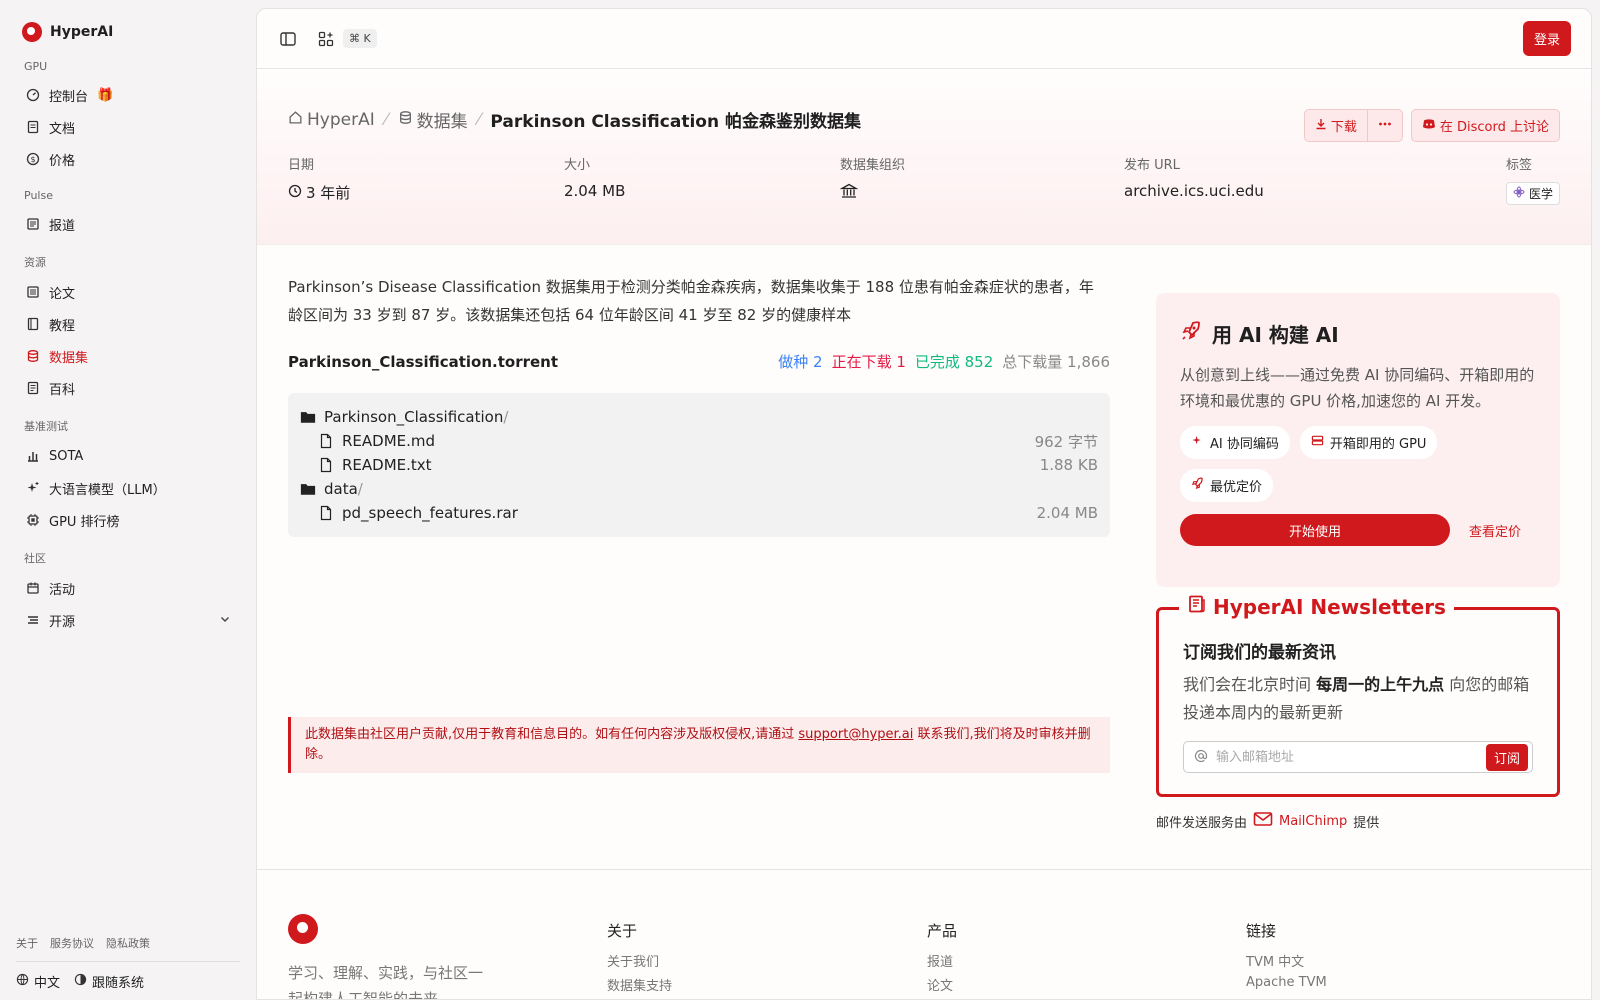  I want to click on email-field, so click(1347, 757).